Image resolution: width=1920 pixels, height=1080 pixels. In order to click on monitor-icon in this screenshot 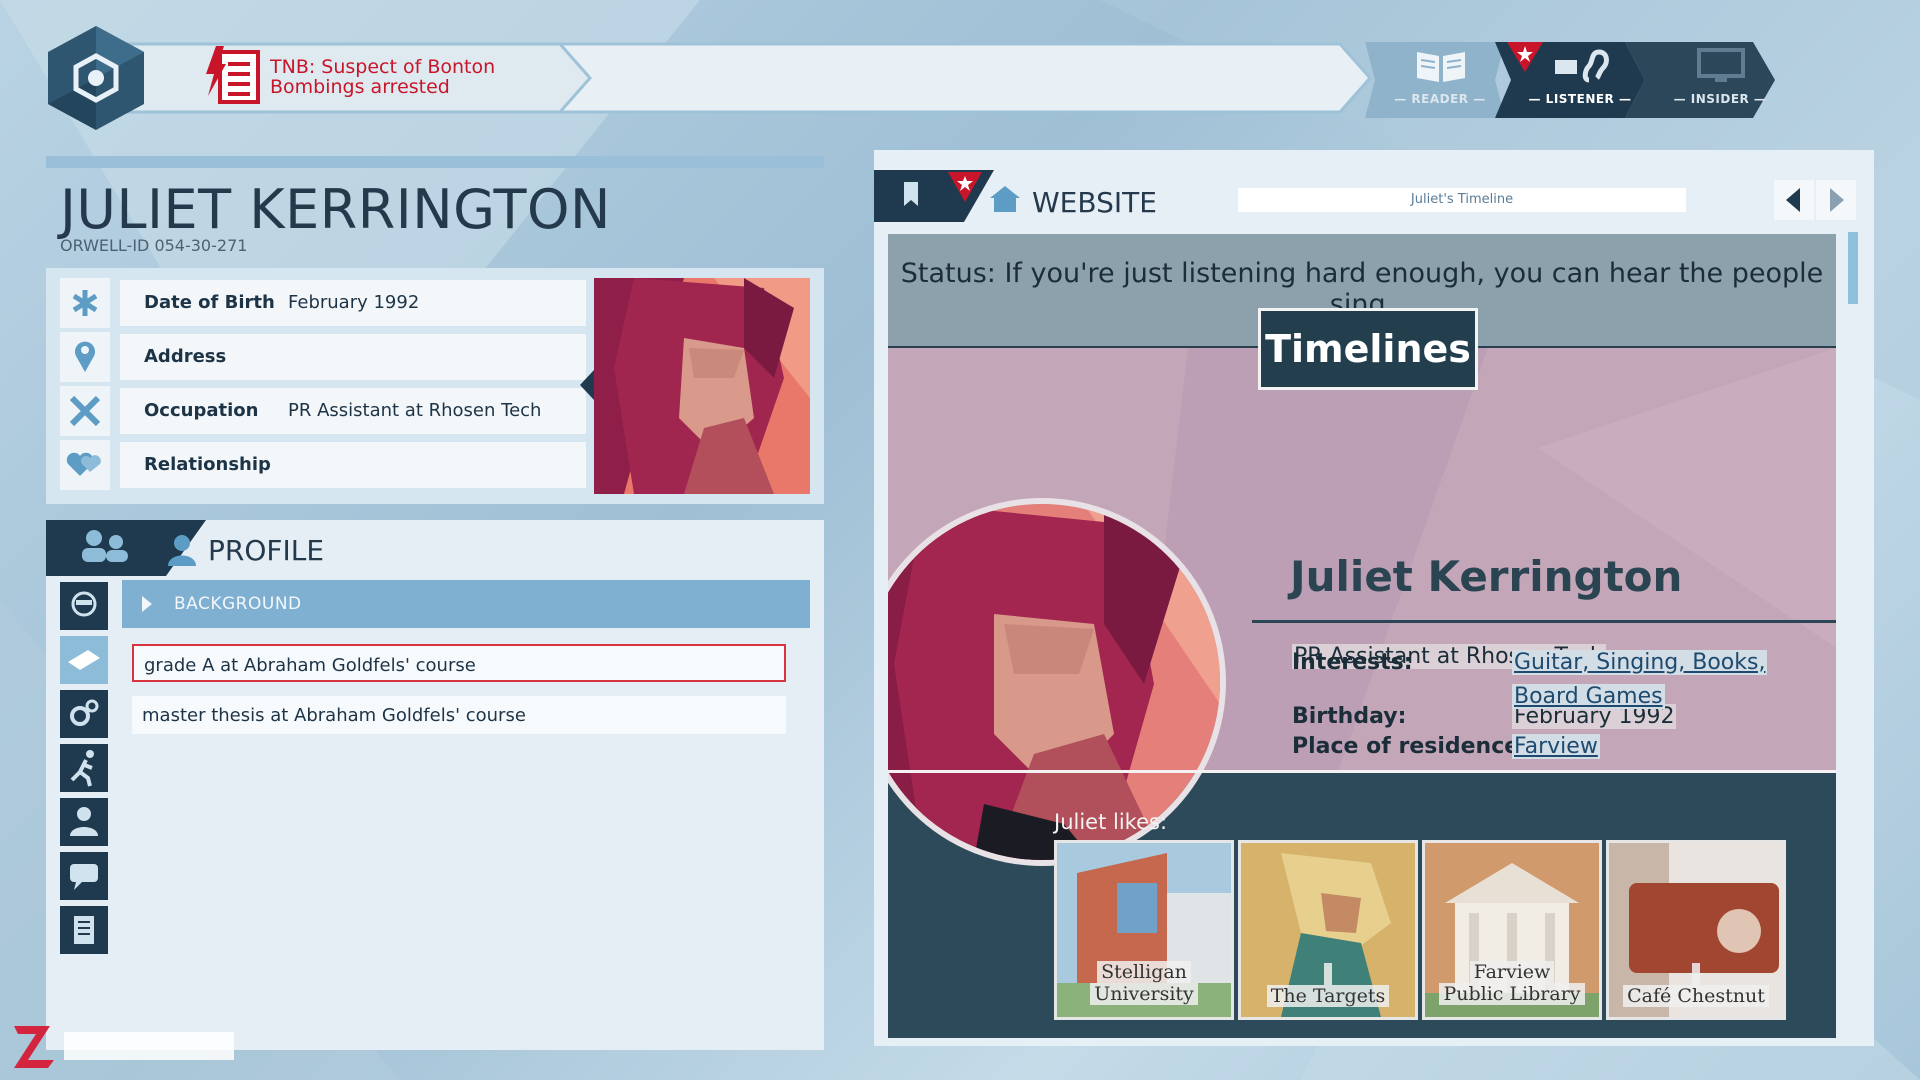, I will do `click(1721, 65)`.